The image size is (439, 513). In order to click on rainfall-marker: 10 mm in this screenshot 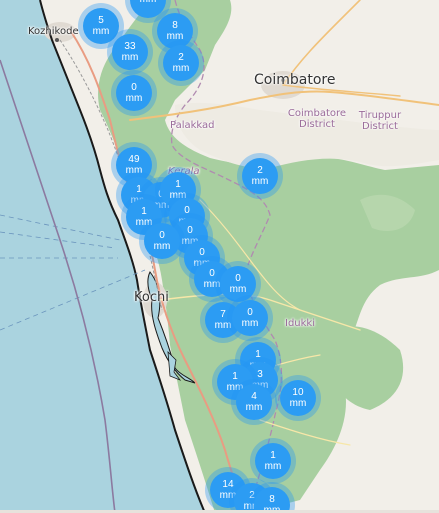, I will do `click(298, 398)`.